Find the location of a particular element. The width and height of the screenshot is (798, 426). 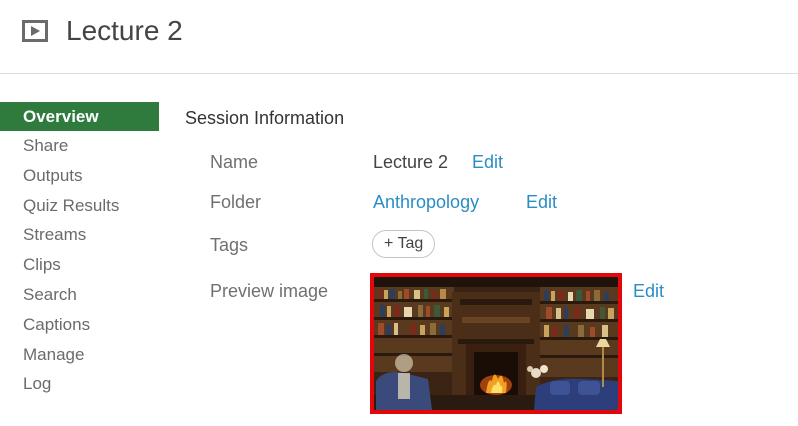

sidebar-item-search: Search is located at coordinates (79, 295).